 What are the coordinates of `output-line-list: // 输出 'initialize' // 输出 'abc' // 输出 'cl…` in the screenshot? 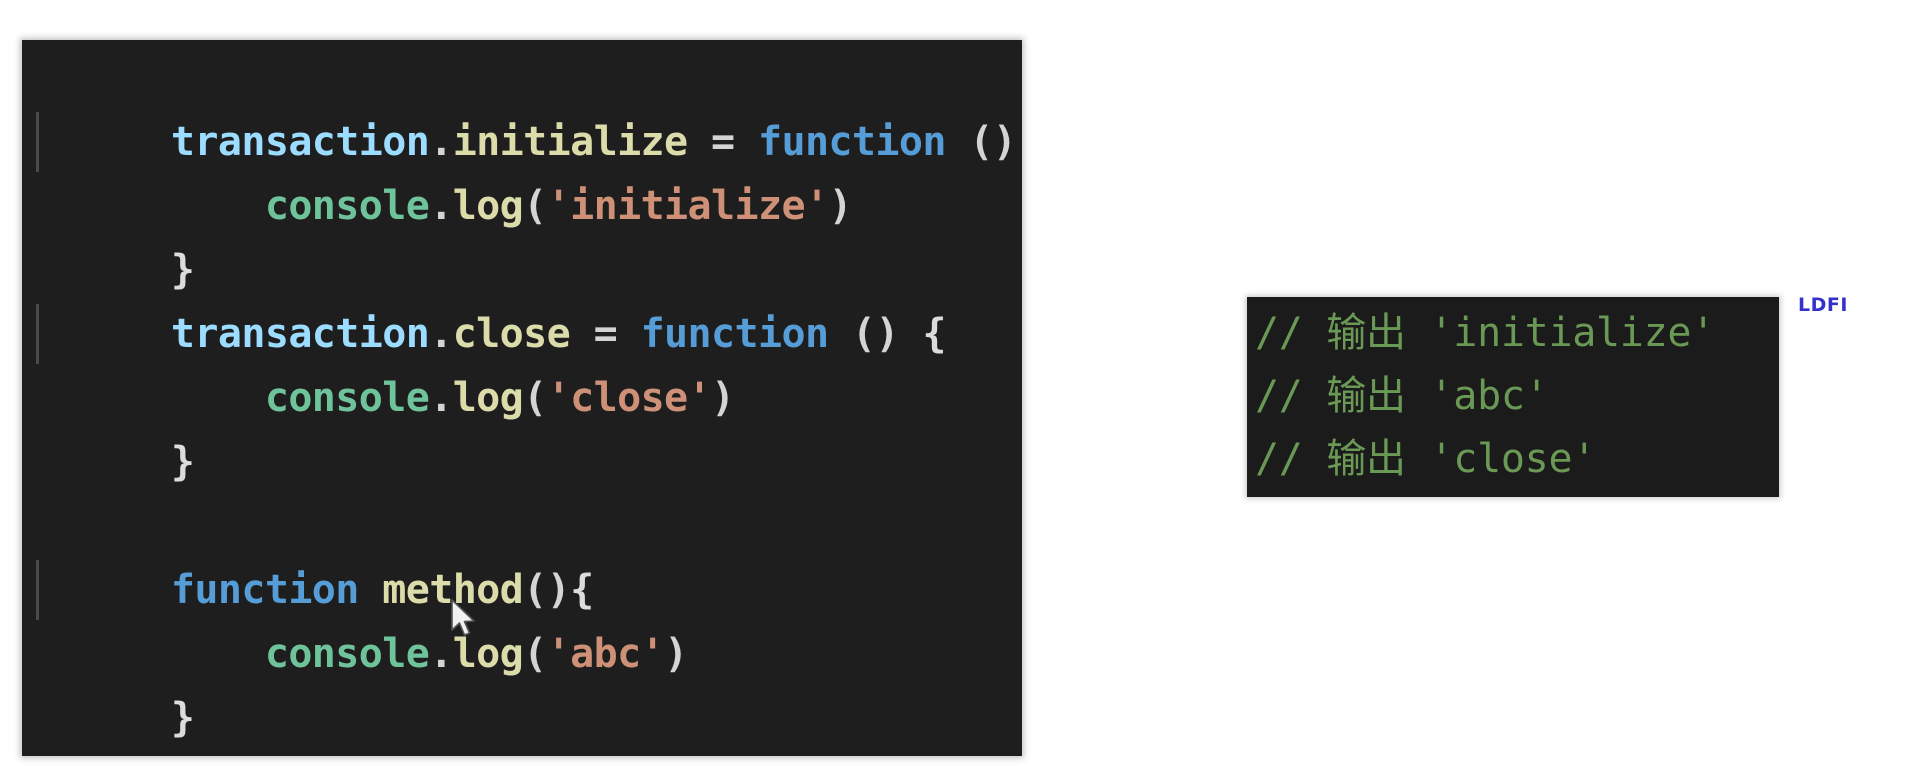 It's located at (1513, 396).